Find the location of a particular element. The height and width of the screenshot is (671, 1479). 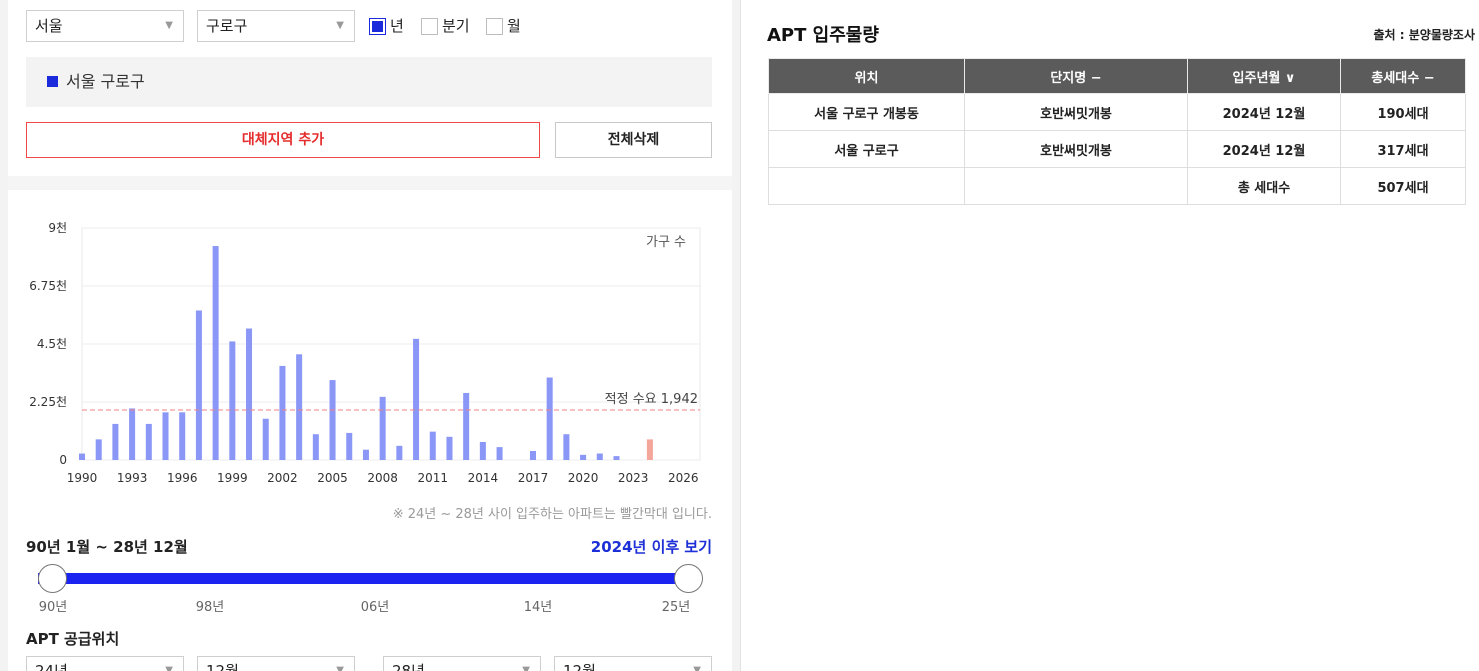

y-tick-label: 6.75천 is located at coordinates (48, 285).